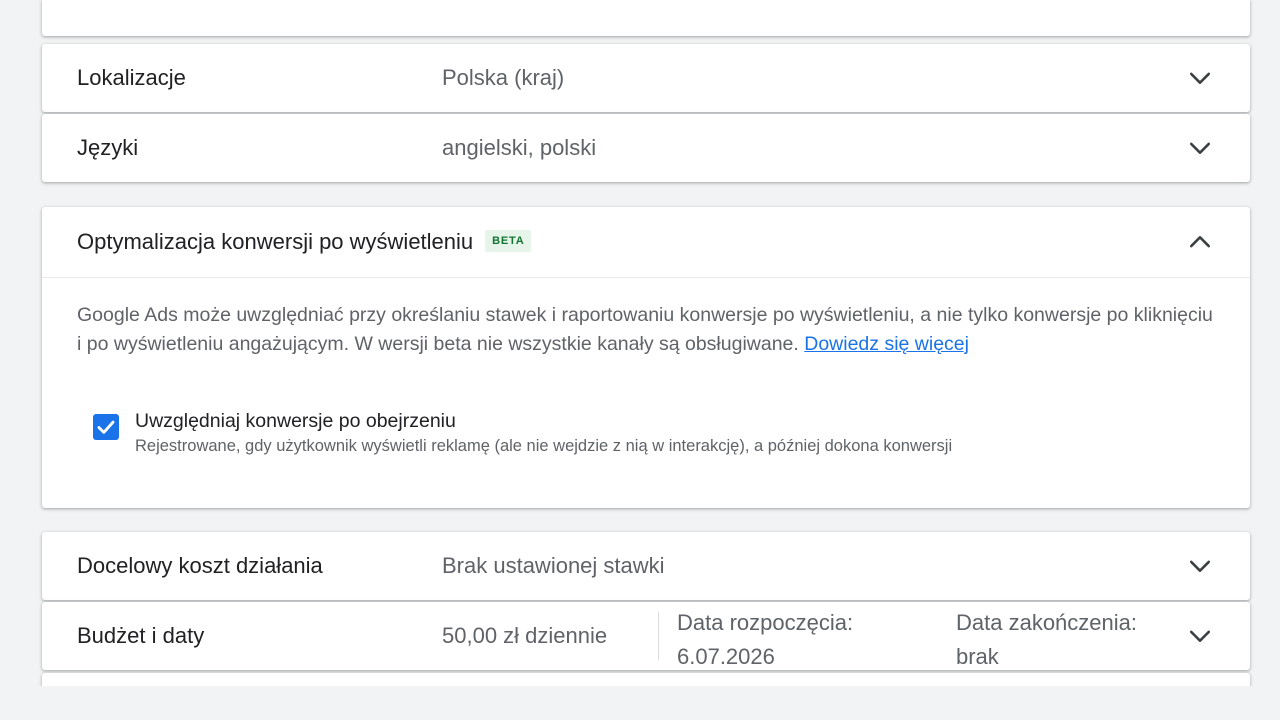 The image size is (1280, 720). Describe the element at coordinates (1046, 622) in the screenshot. I see `end-date-label: Data zakończenia:` at that location.